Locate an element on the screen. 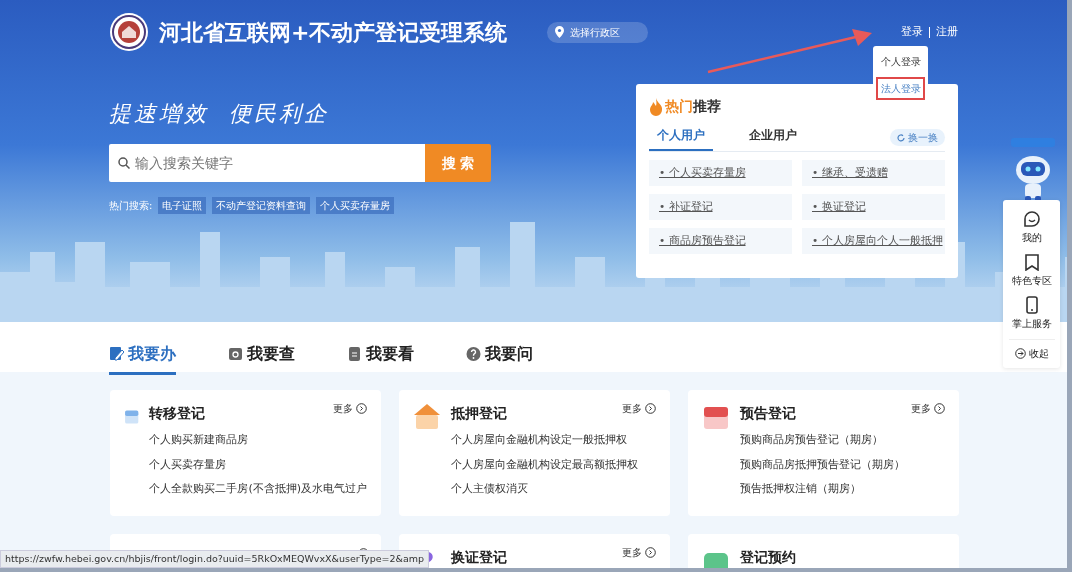 This screenshot has width=1072, height=572. hot-search-tag: 电子证照 is located at coordinates (182, 205).